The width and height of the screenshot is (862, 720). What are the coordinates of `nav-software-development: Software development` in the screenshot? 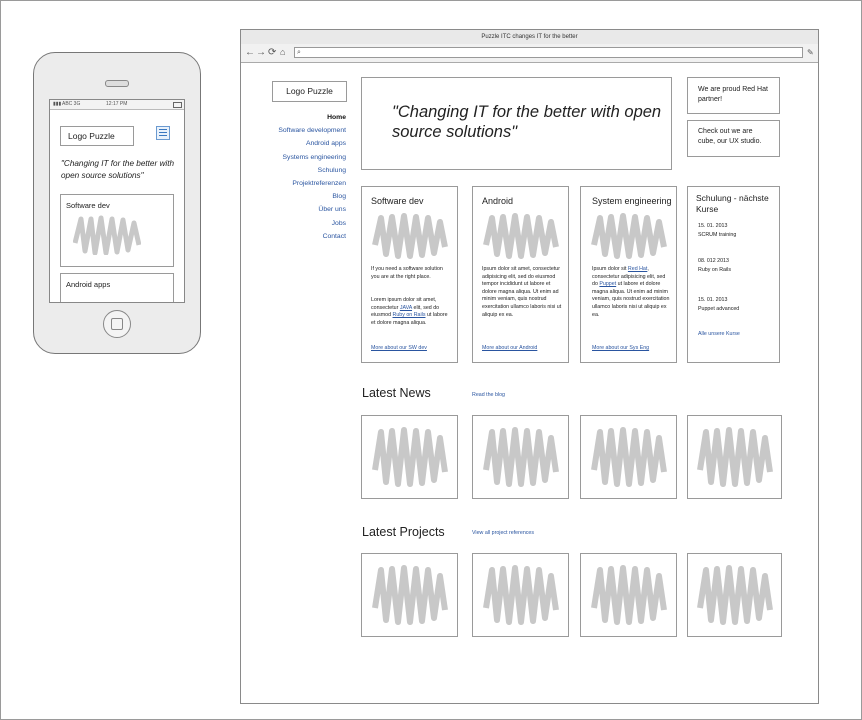 It's located at (304, 130).